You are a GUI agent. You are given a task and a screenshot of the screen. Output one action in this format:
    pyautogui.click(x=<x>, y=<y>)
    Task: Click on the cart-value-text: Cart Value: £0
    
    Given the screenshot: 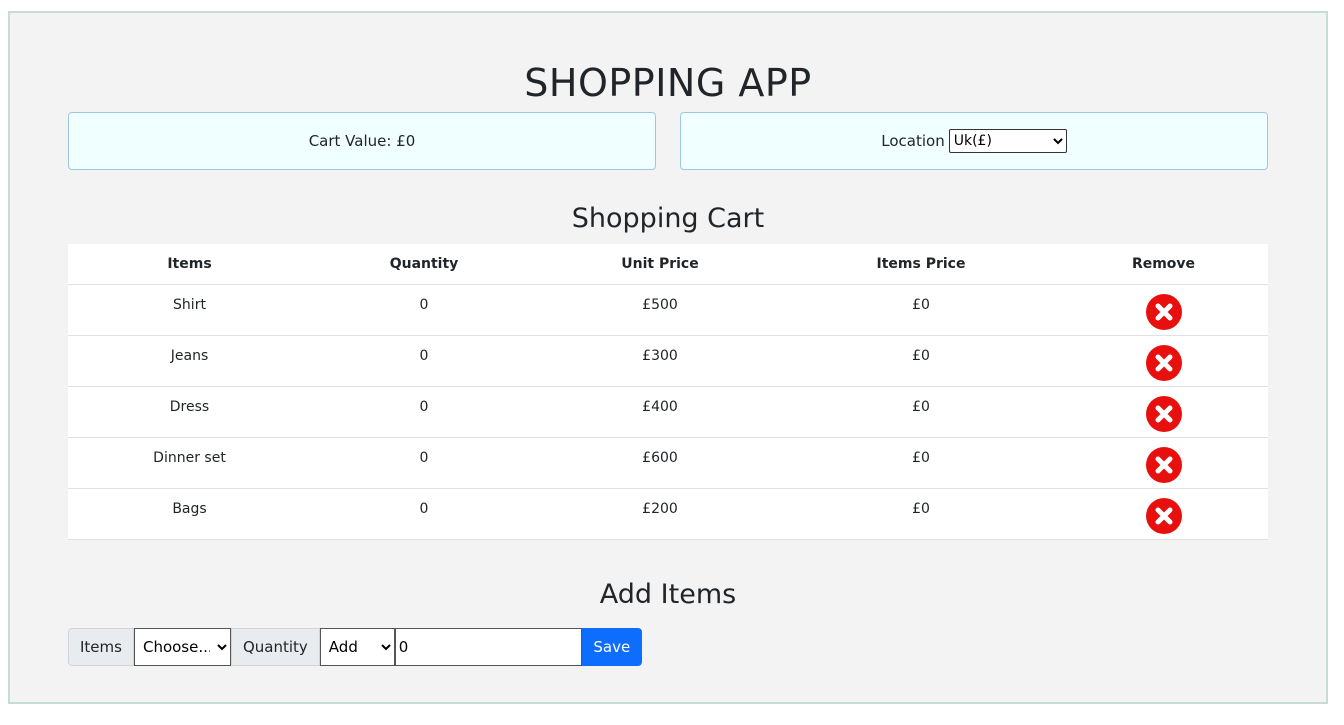 What is the action you would take?
    pyautogui.click(x=362, y=141)
    